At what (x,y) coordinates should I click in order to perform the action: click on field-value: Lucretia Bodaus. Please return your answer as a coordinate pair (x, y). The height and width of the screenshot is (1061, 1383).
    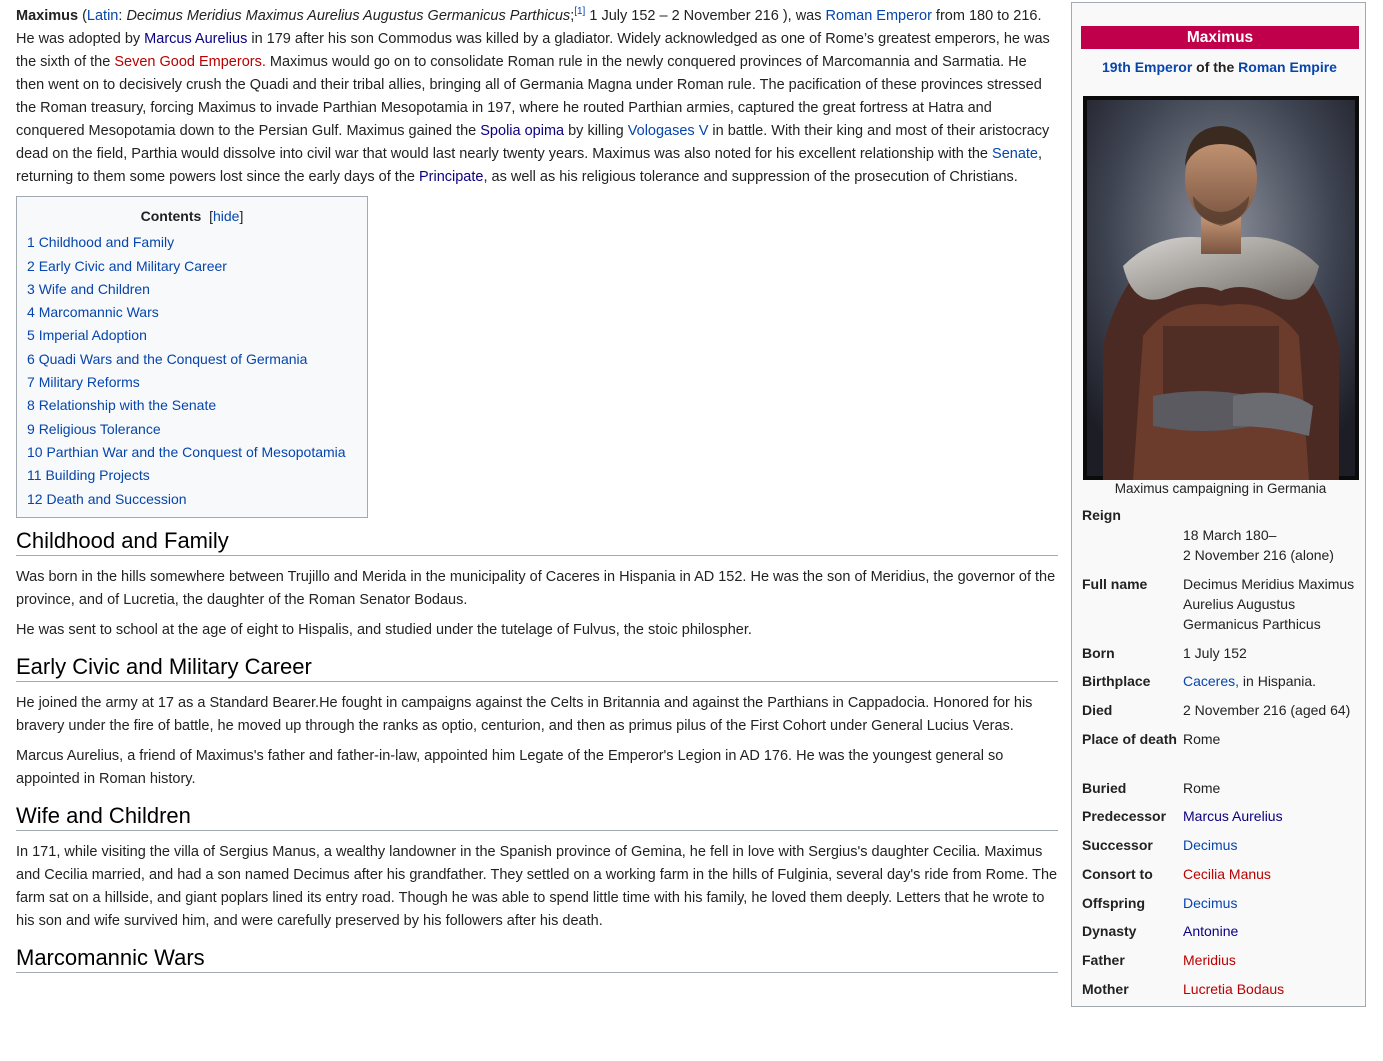
    Looking at the image, I should click on (1272, 993).